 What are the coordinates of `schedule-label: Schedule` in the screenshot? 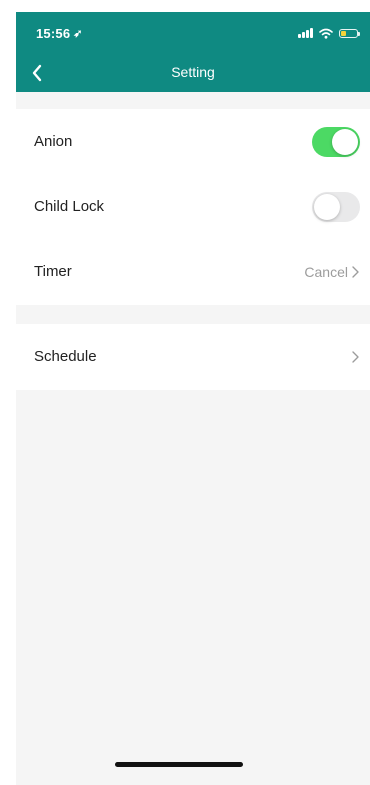 It's located at (65, 356).